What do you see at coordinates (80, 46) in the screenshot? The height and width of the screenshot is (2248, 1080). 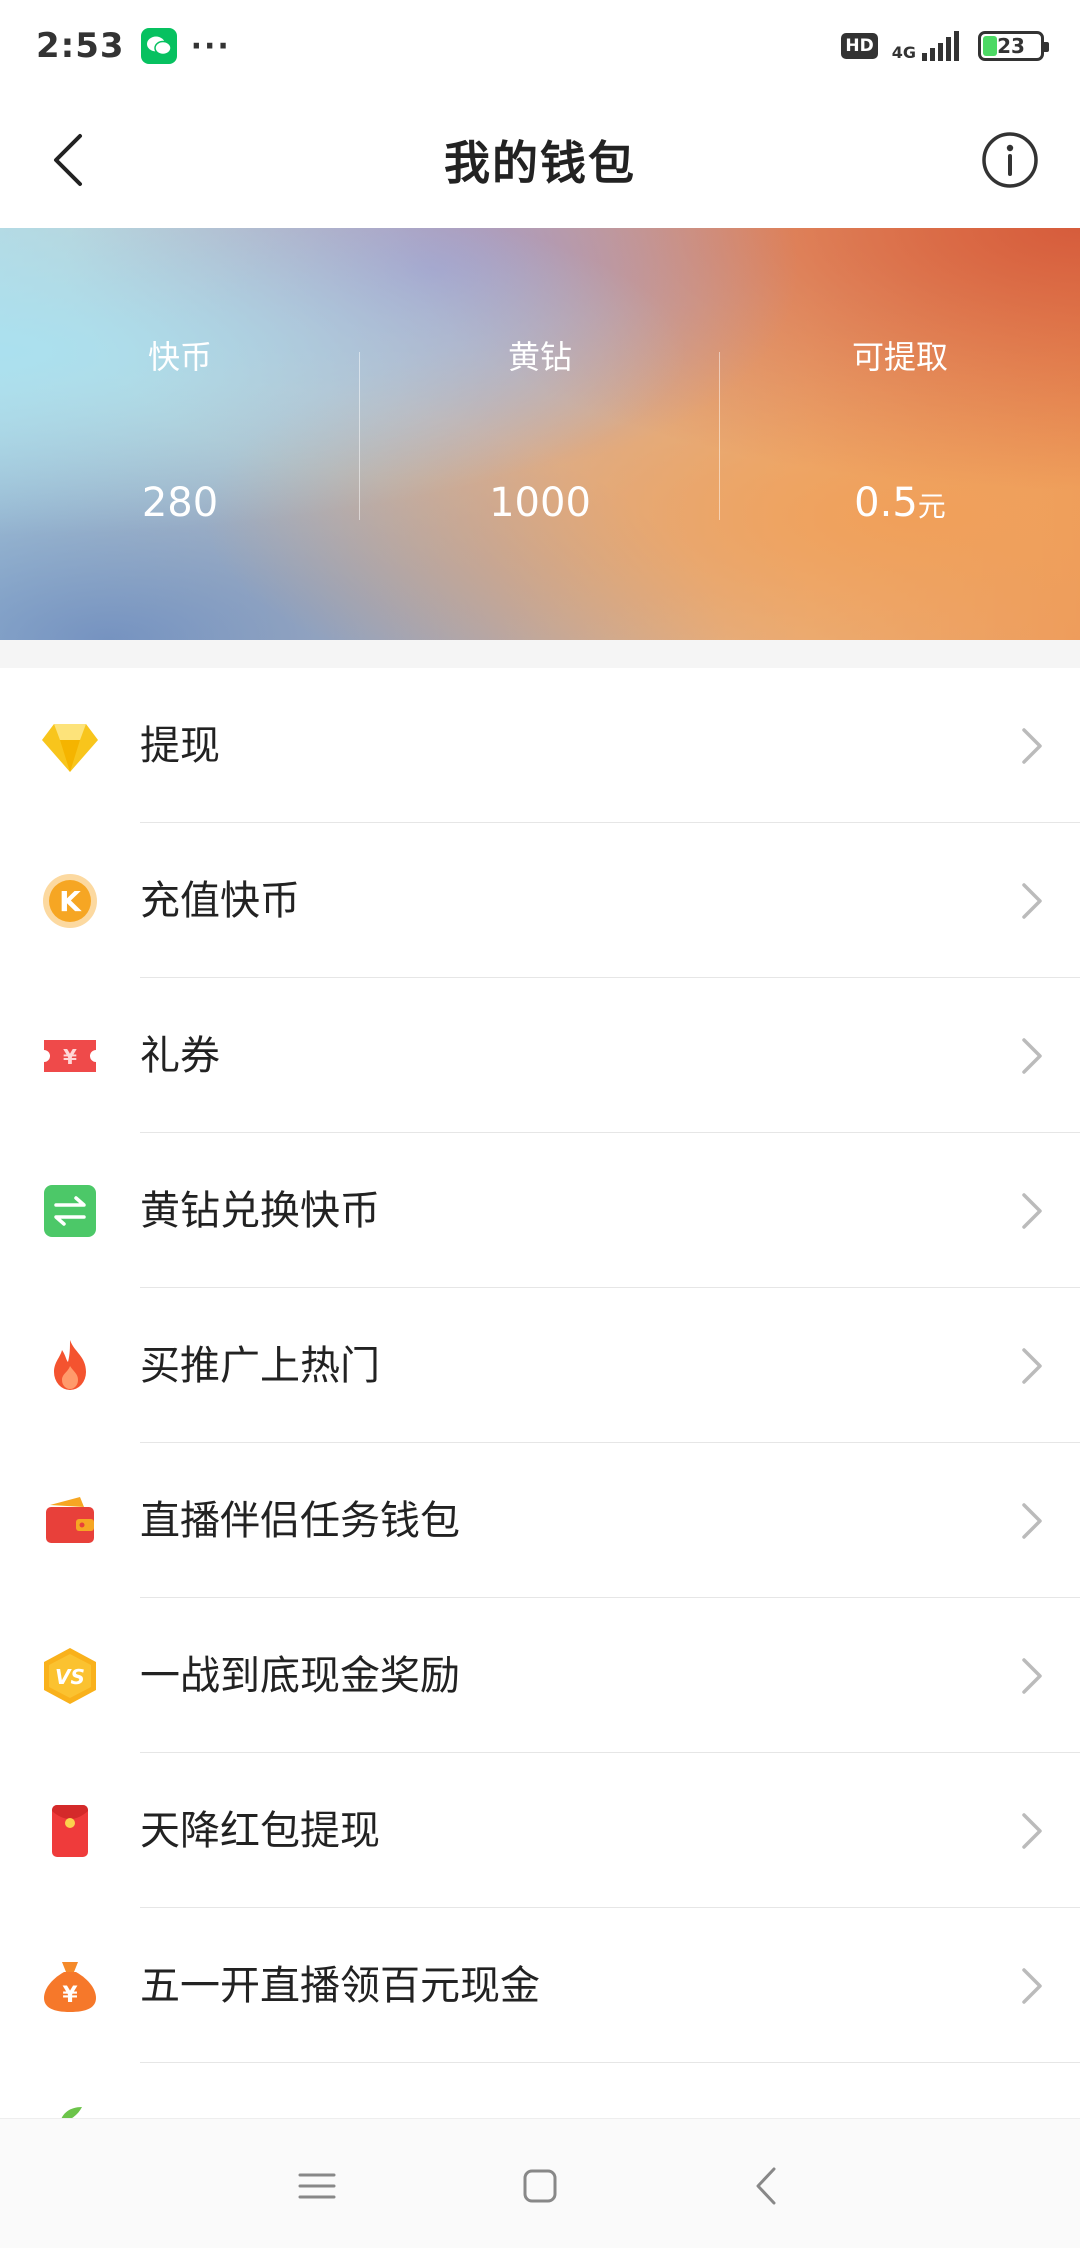 I see `status-time: 2:53` at bounding box center [80, 46].